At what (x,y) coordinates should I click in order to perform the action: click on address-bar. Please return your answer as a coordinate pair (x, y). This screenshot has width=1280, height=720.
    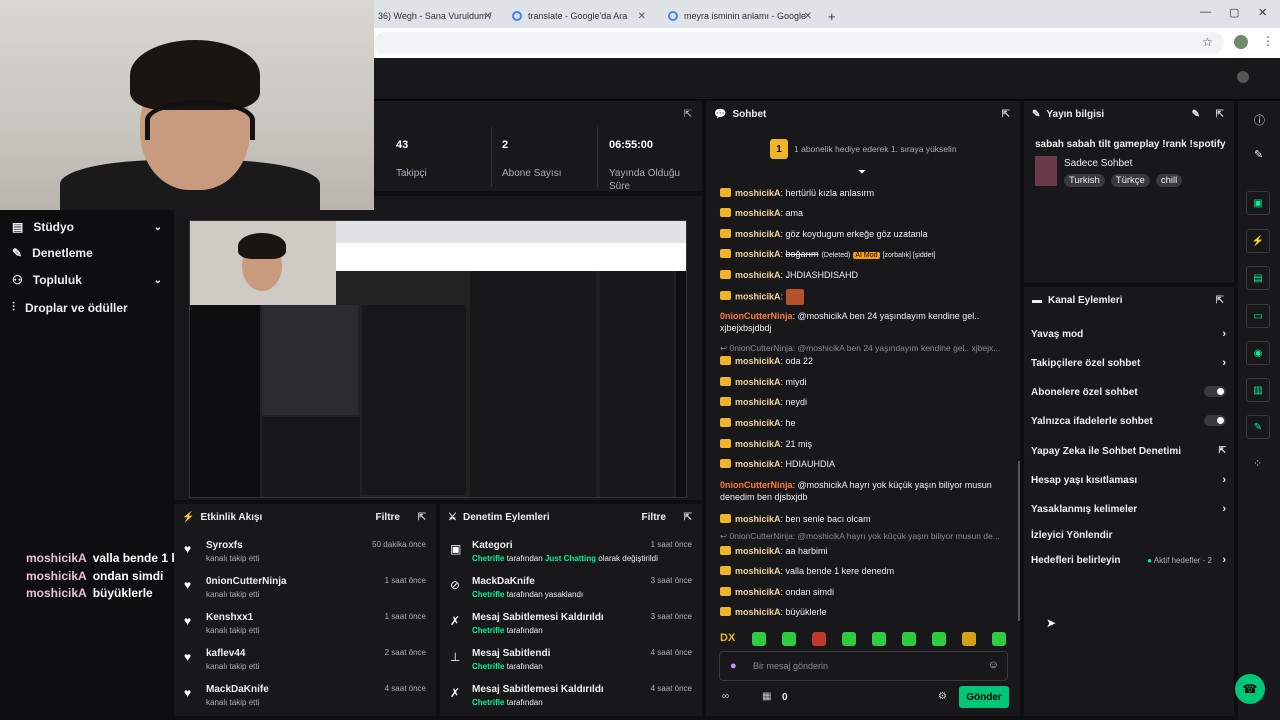
    Looking at the image, I should click on (799, 43).